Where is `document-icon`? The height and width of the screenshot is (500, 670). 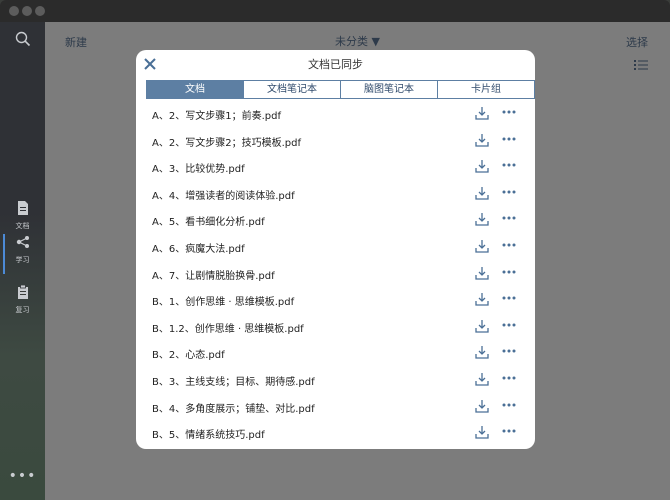 document-icon is located at coordinates (22, 208).